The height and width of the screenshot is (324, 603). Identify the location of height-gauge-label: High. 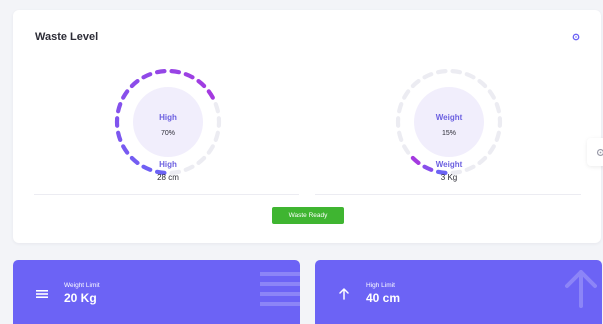
(168, 164).